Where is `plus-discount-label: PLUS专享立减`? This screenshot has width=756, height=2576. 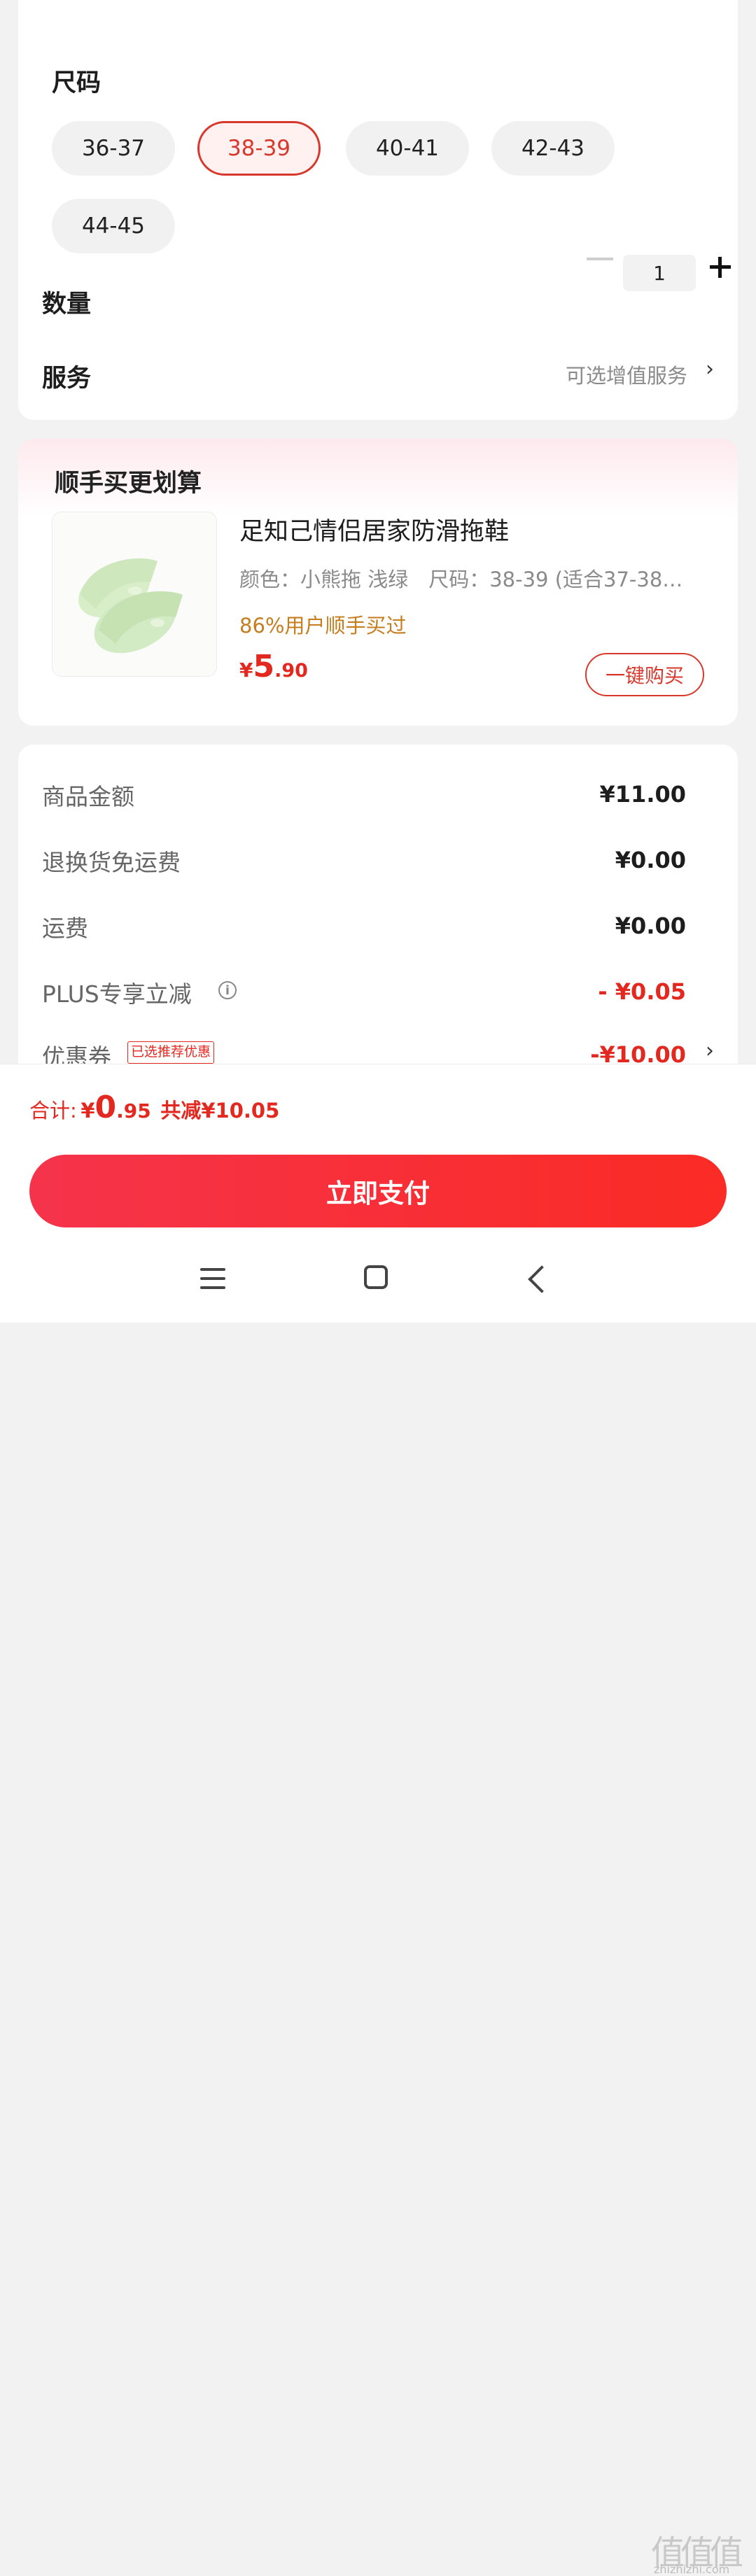
plus-discount-label: PLUS专享立减 is located at coordinates (117, 994).